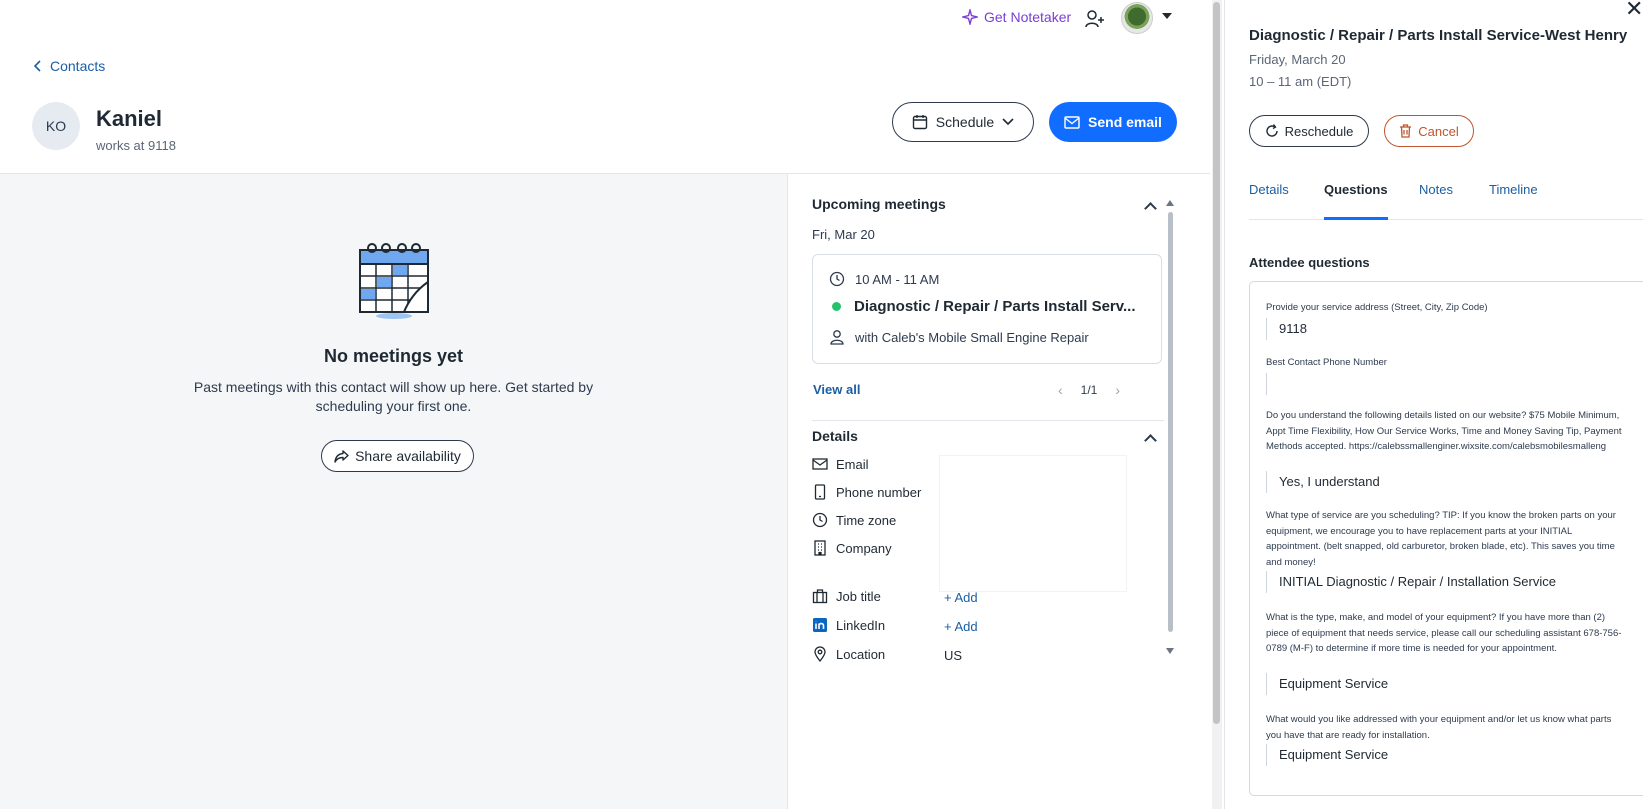 The width and height of the screenshot is (1643, 809). What do you see at coordinates (858, 596) in the screenshot?
I see `job-title-label: Job title` at bounding box center [858, 596].